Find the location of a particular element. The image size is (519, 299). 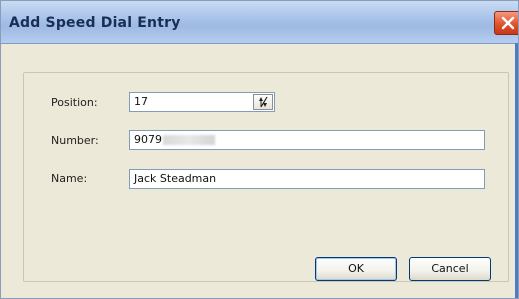

number-field: 9079 is located at coordinates (307, 140).